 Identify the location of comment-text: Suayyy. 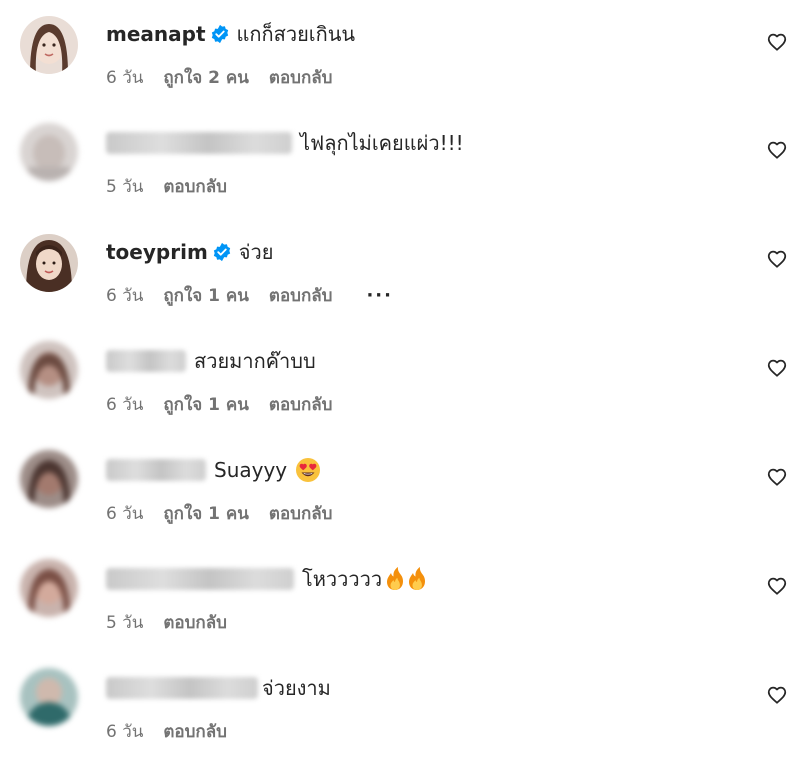
(251, 470).